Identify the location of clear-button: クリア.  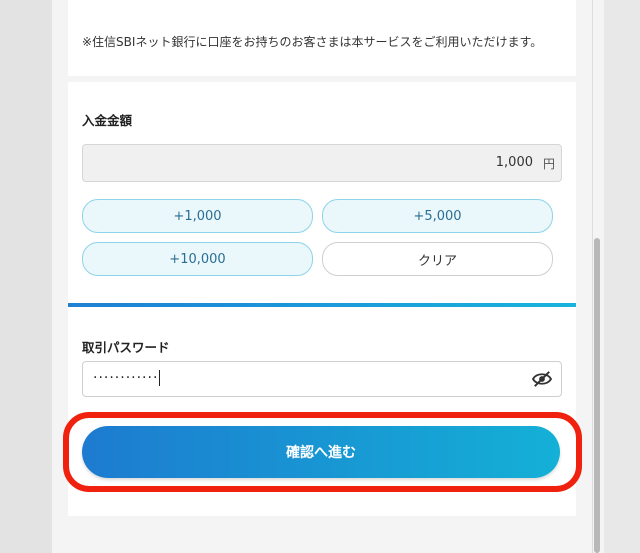
(437, 259).